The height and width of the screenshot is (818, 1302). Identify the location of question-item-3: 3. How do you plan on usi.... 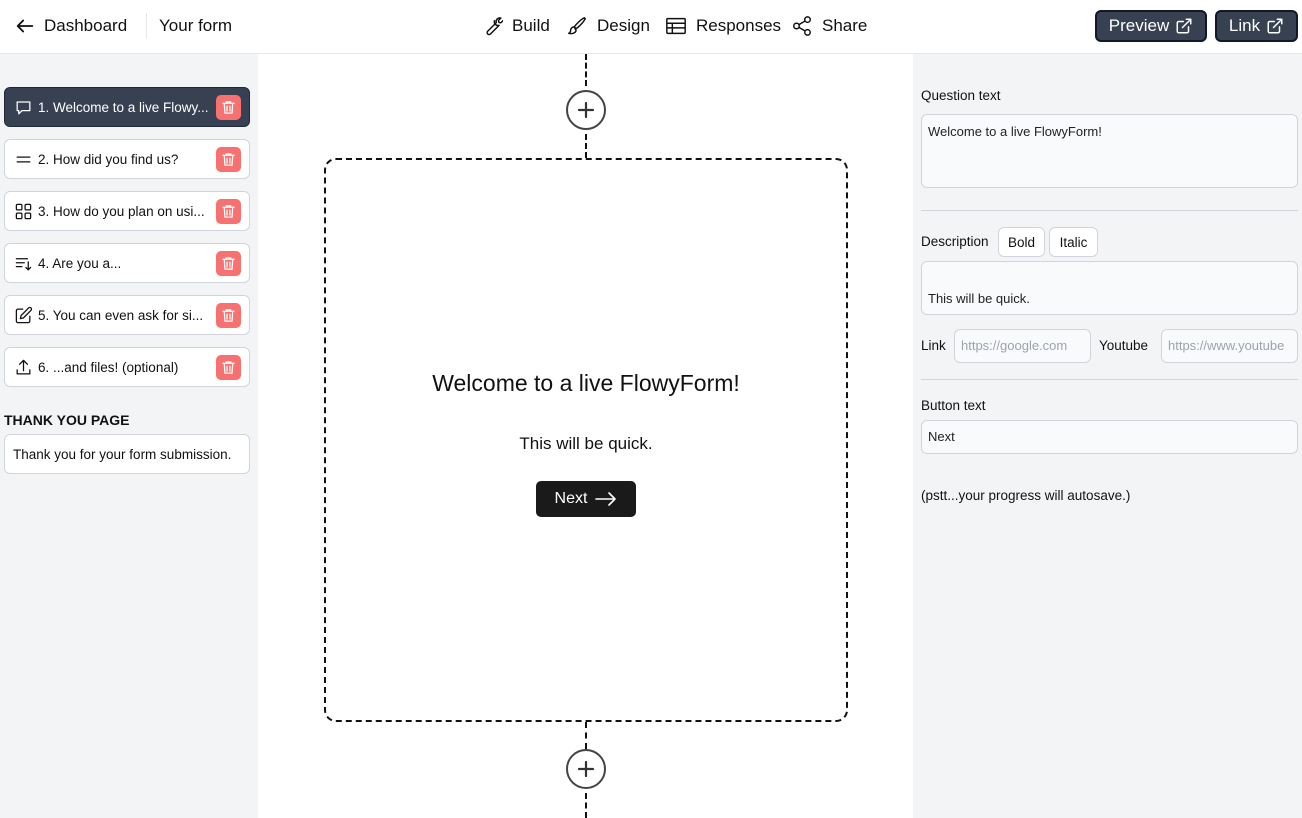
(127, 211).